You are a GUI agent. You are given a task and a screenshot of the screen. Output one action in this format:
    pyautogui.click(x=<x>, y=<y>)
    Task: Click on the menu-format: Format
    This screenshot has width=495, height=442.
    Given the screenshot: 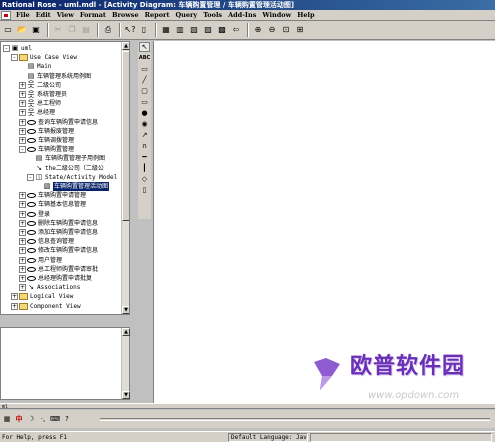 What is the action you would take?
    pyautogui.click(x=93, y=15)
    